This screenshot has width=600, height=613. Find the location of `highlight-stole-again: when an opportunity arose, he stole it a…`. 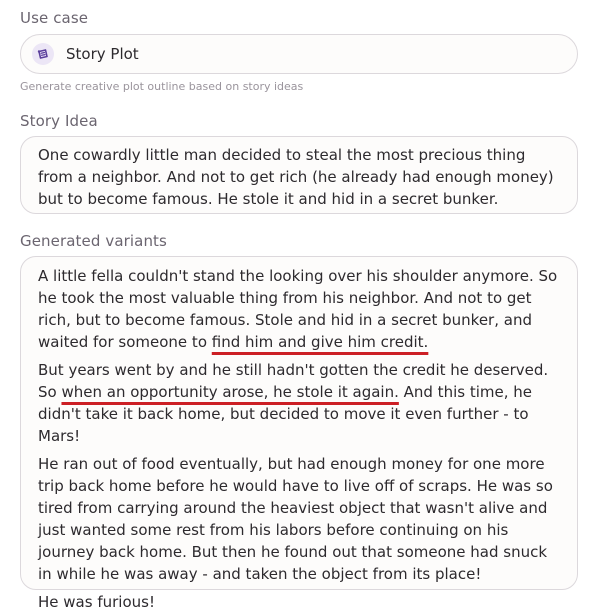

highlight-stole-again: when an opportunity arose, he stole it a… is located at coordinates (230, 392).